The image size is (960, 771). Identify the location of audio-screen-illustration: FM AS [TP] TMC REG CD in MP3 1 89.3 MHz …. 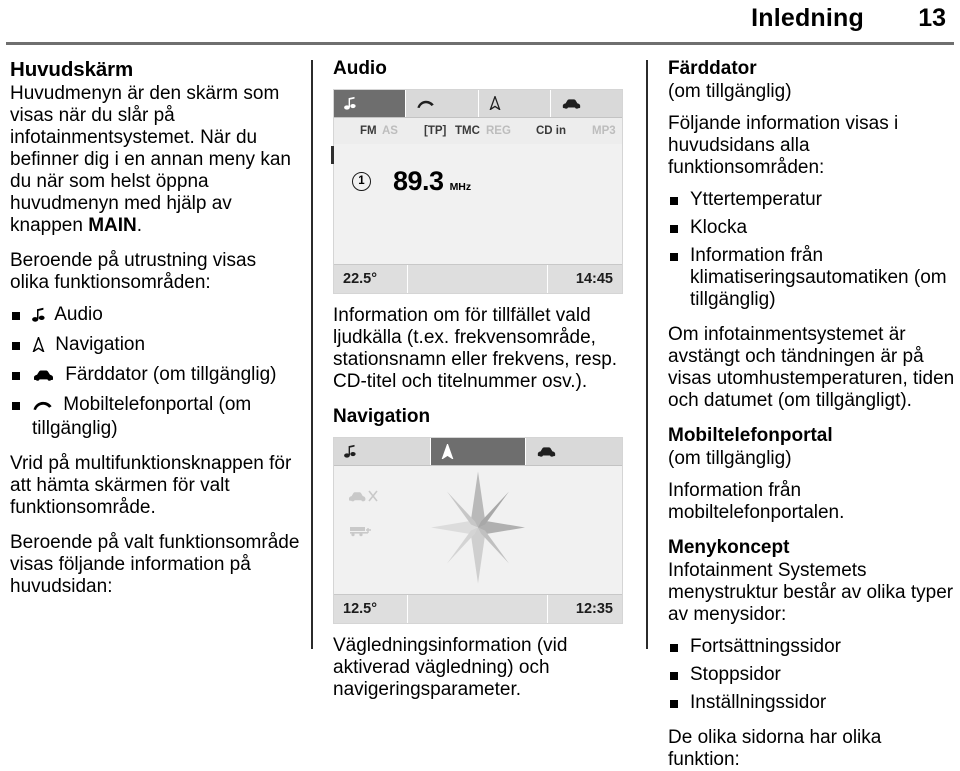
(477, 191).